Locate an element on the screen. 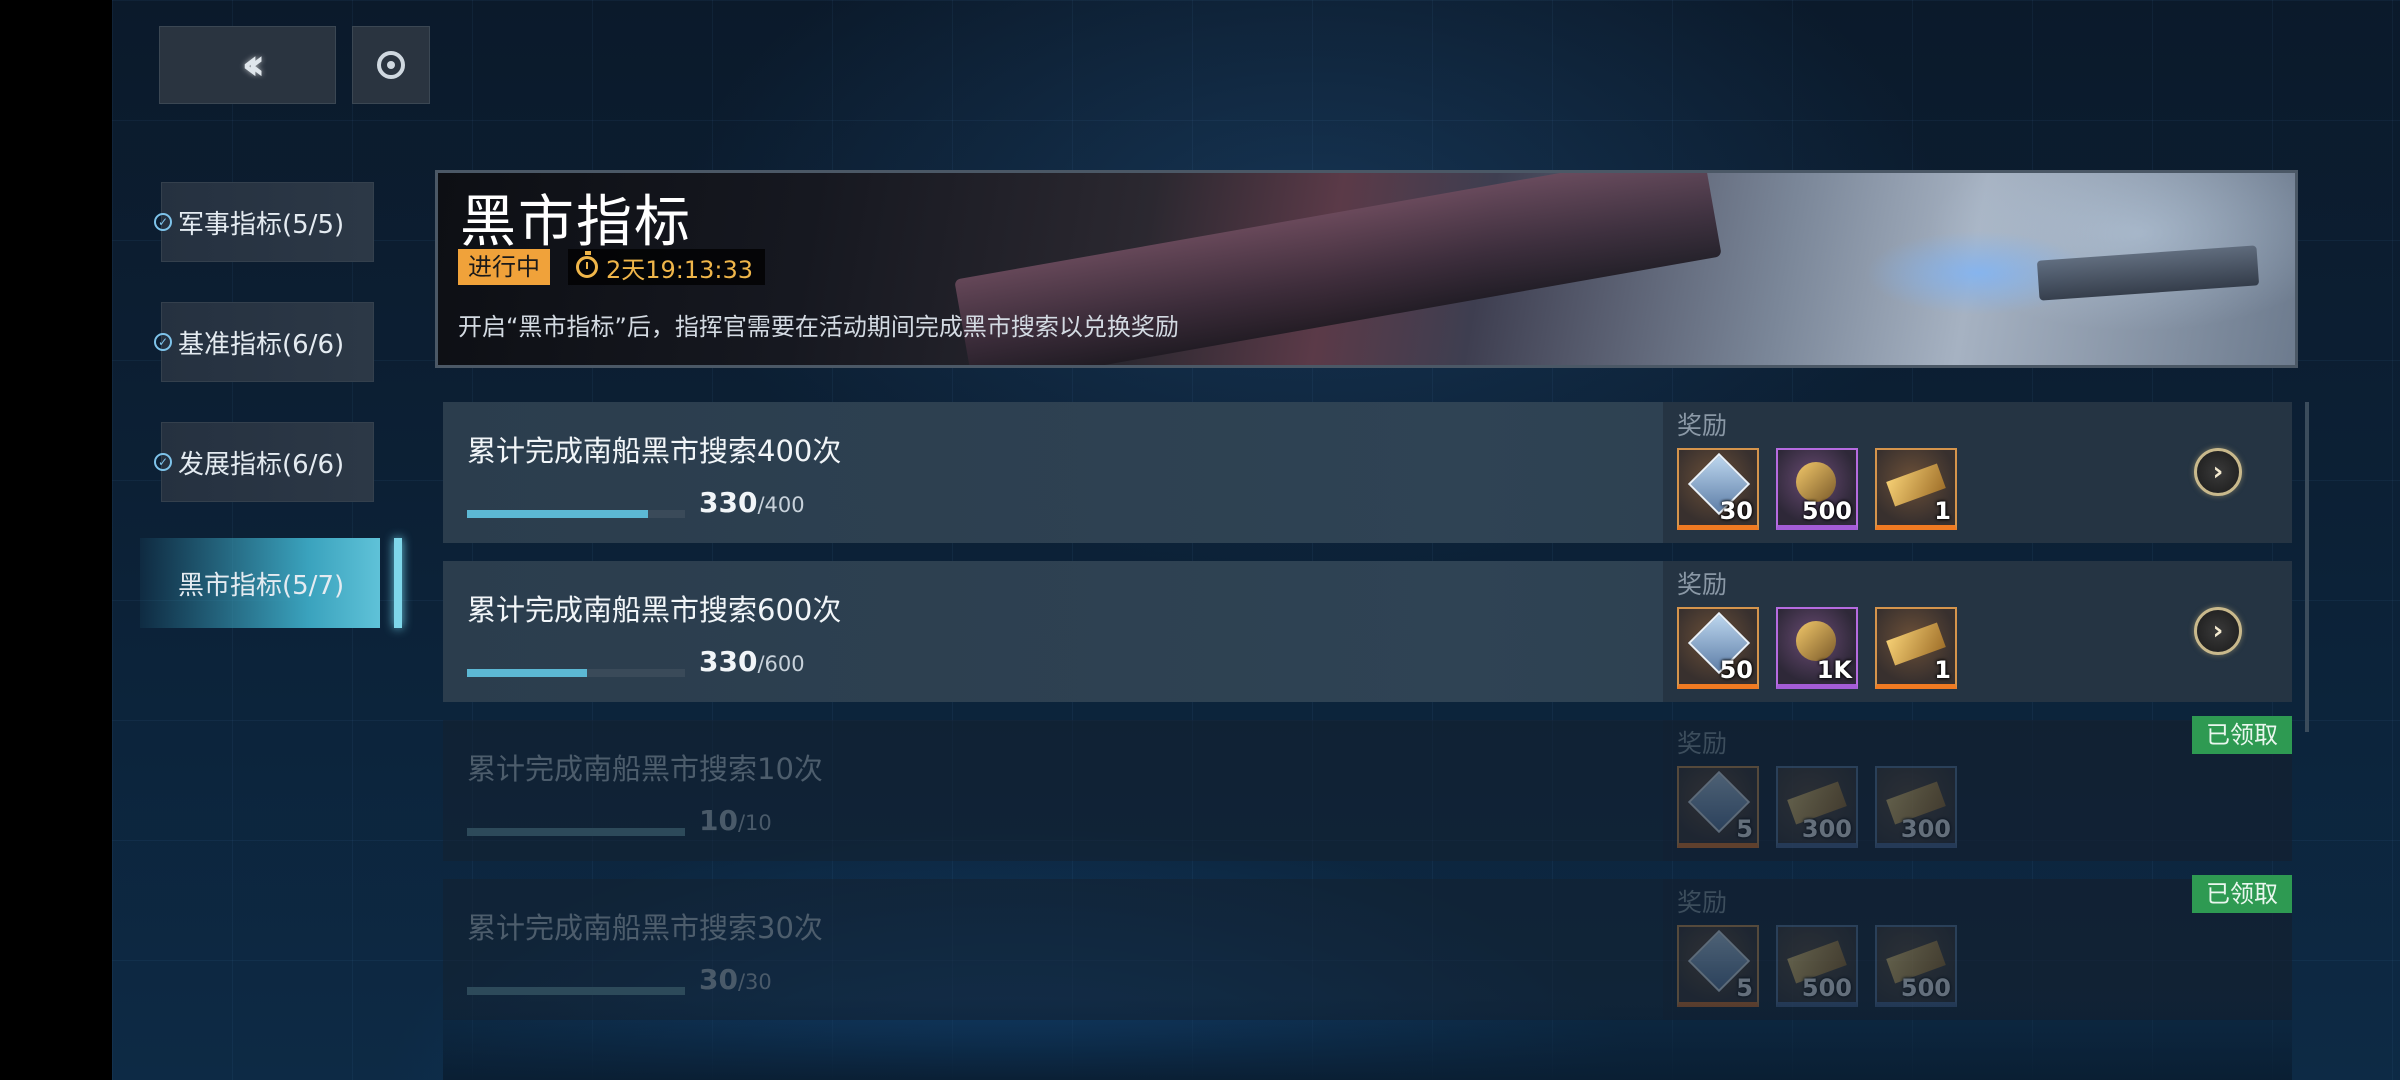 The height and width of the screenshot is (1080, 2400). stopwatch-icon is located at coordinates (587, 264).